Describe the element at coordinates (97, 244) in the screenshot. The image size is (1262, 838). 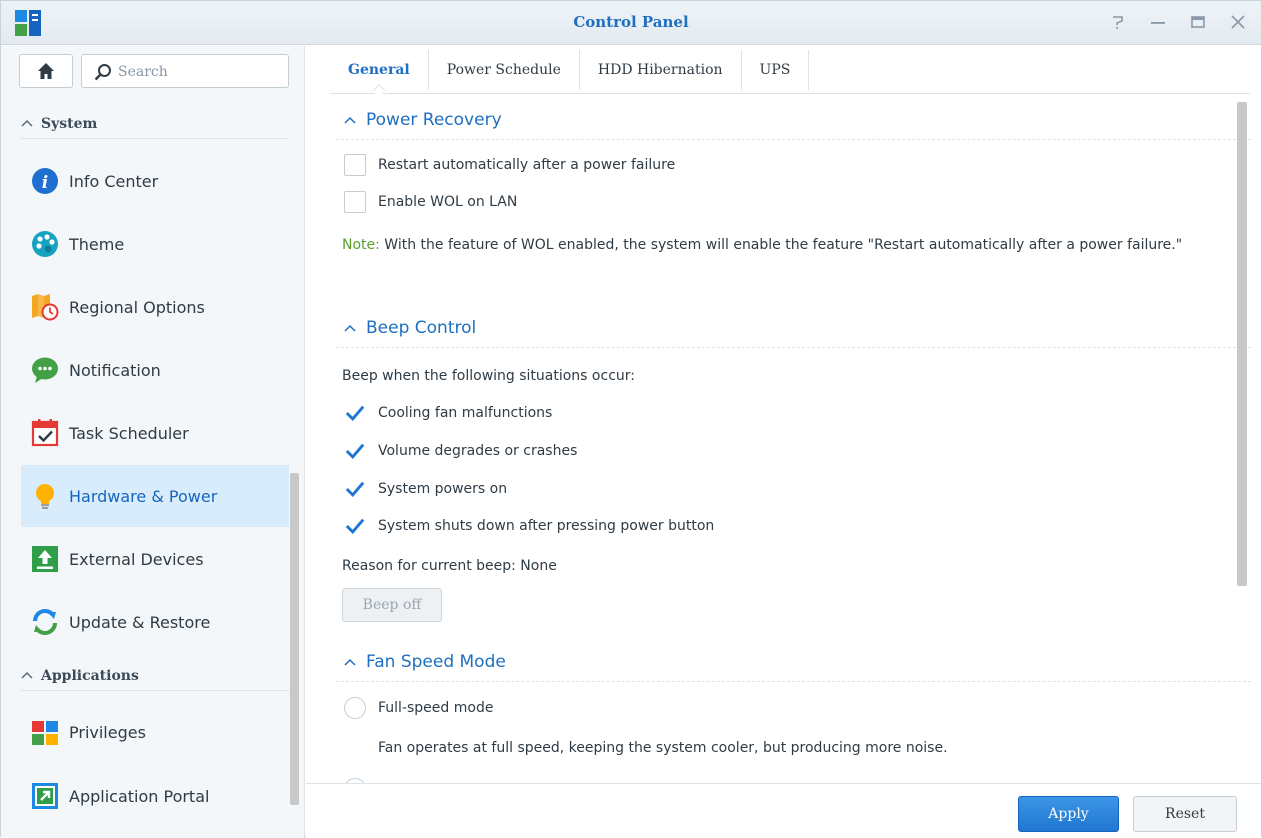
I see `sidebar-item-label: Theme` at that location.